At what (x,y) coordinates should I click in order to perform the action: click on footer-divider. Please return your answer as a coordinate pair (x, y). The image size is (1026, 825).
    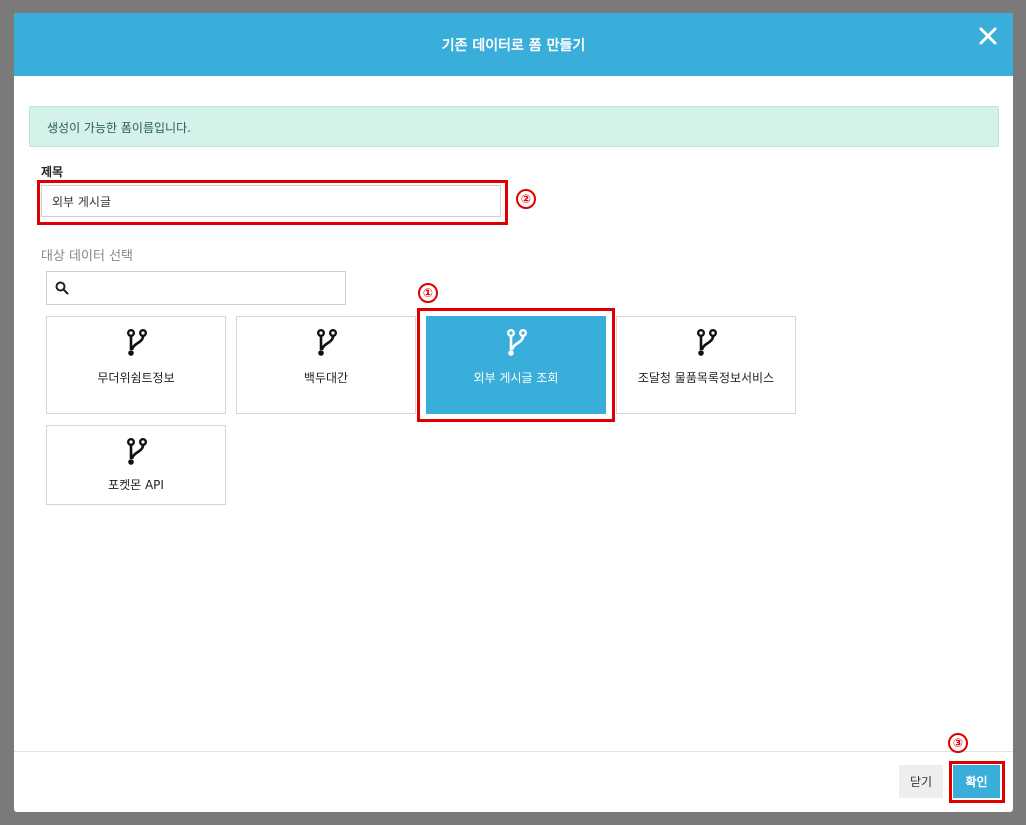
    Looking at the image, I should click on (513, 751).